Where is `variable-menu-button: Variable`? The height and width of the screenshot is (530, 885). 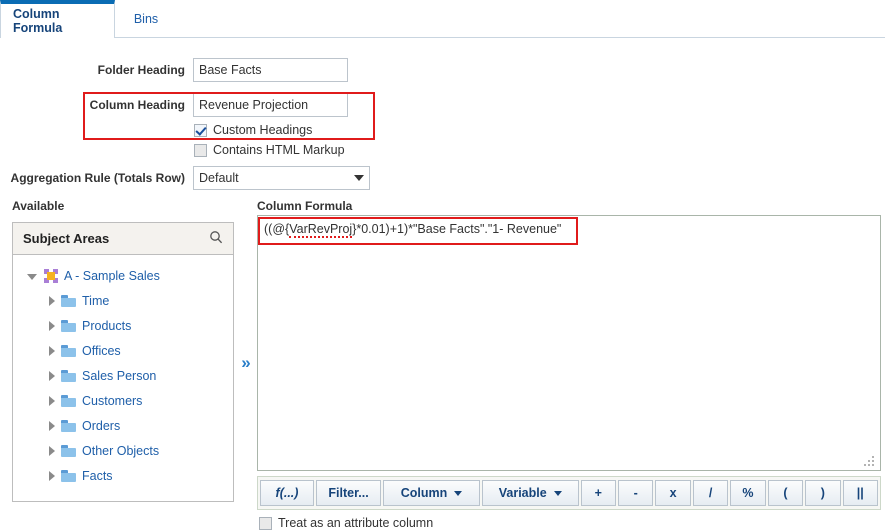
variable-menu-button: Variable is located at coordinates (530, 493).